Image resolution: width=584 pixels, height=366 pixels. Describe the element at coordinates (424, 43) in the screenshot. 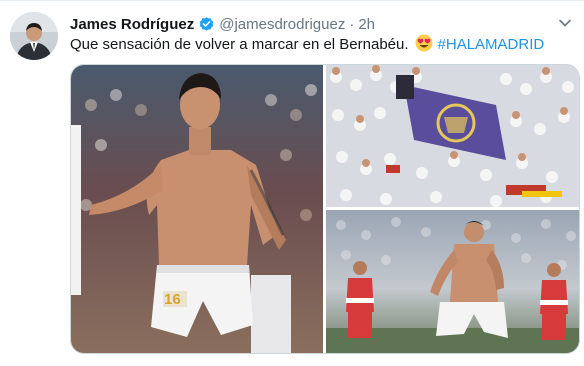

I see `heart-eyes-emoji-icon` at that location.